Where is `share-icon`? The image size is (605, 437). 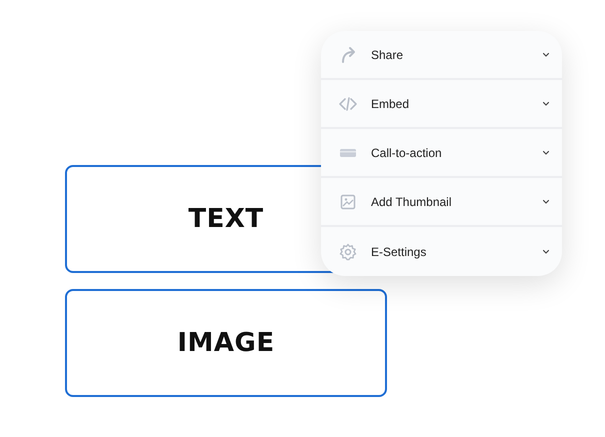
share-icon is located at coordinates (348, 55).